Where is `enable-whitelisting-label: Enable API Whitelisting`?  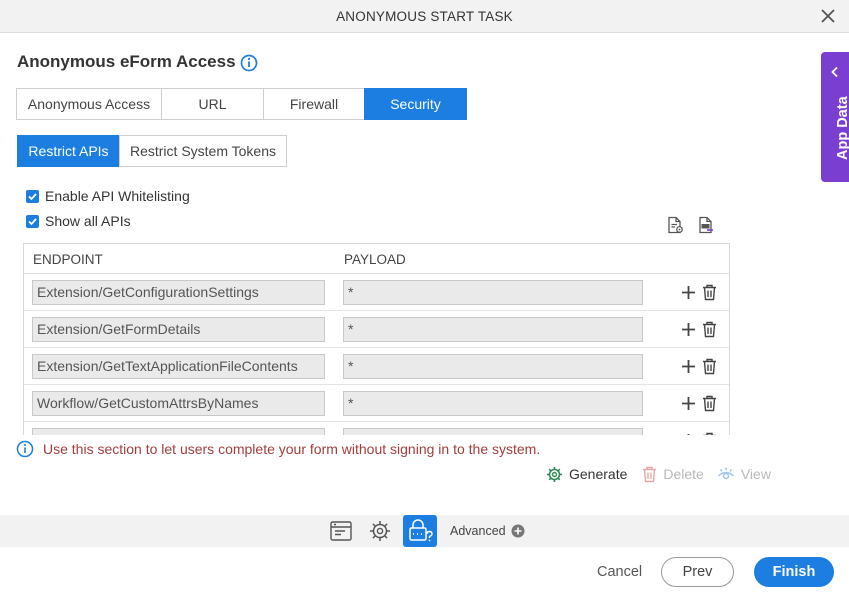 enable-whitelisting-label: Enable API Whitelisting is located at coordinates (117, 196).